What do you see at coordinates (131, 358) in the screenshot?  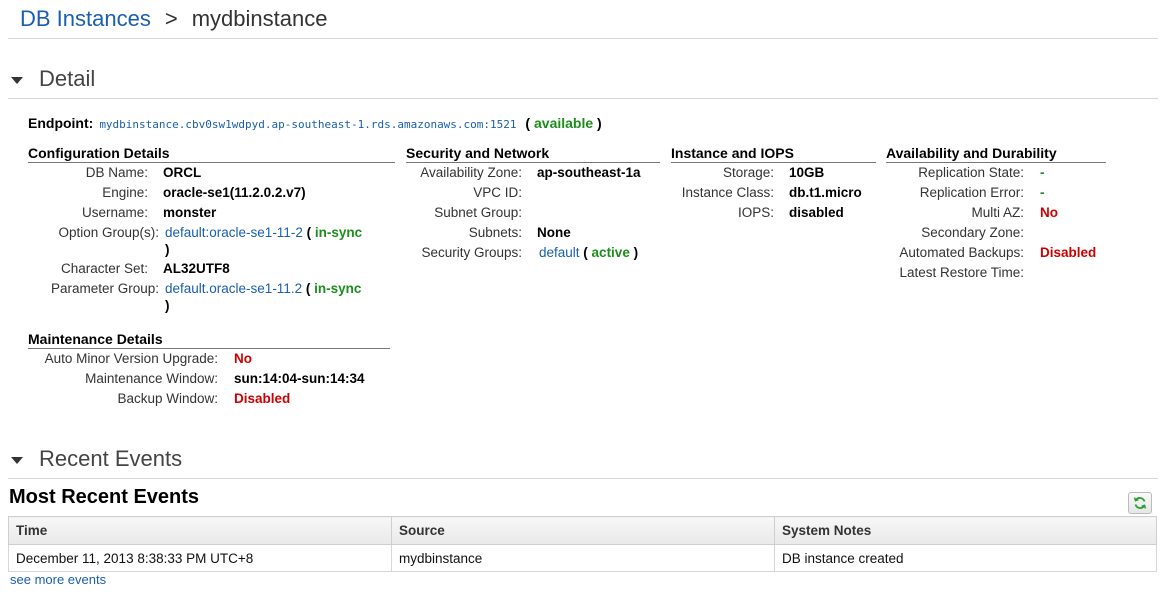 I see `auto-minor-upgrade-label: Auto Minor Version Upgrade:` at bounding box center [131, 358].